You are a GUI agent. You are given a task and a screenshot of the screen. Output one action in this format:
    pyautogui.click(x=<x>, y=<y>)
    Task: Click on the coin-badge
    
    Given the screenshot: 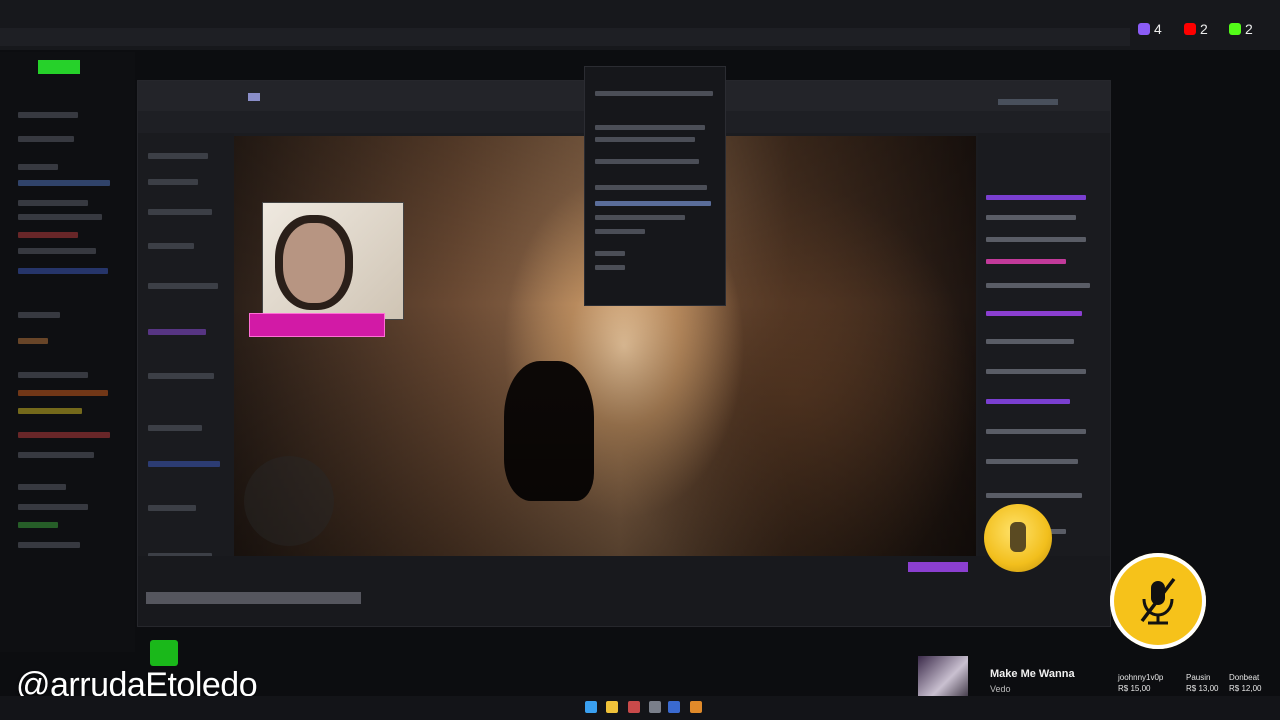 What is the action you would take?
    pyautogui.click(x=1018, y=538)
    